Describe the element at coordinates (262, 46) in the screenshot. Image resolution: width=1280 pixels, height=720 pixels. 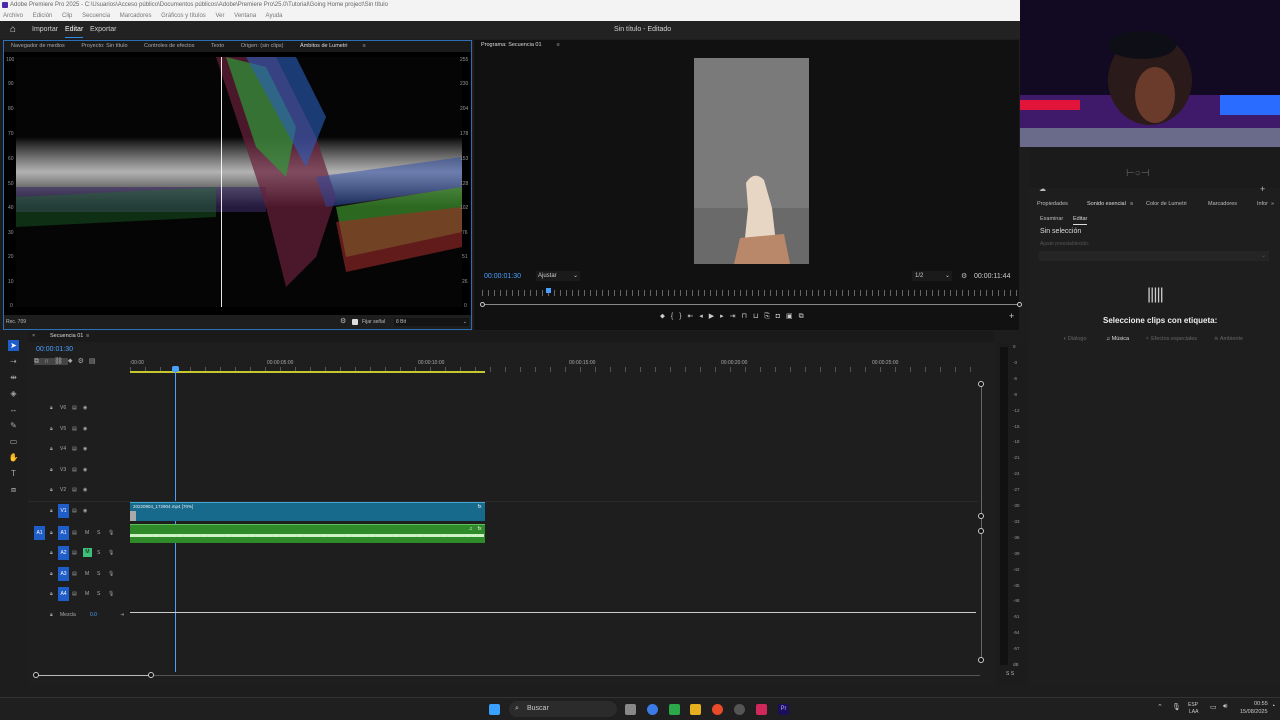
I see `tab-source: Origen: (sin clips)` at that location.